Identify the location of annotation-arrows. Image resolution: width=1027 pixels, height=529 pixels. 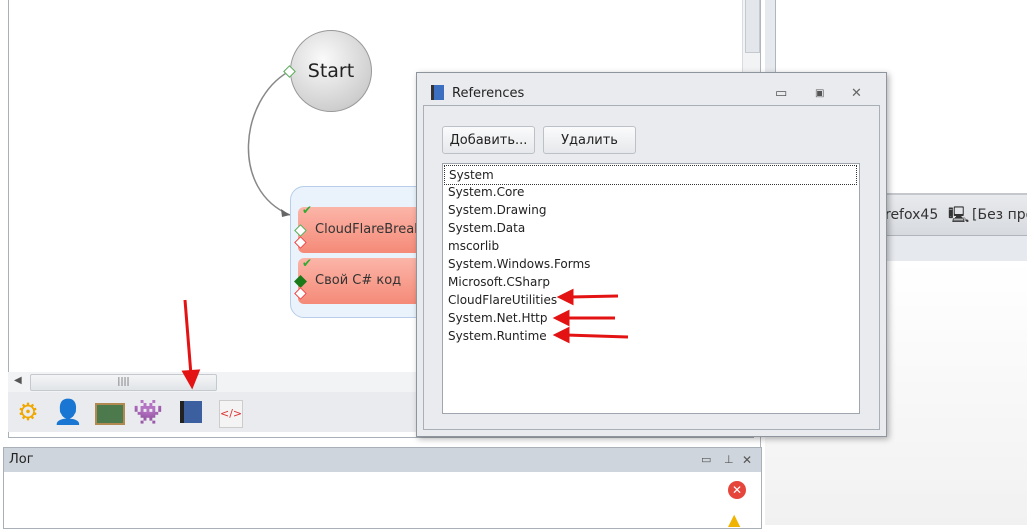
(405, 339).